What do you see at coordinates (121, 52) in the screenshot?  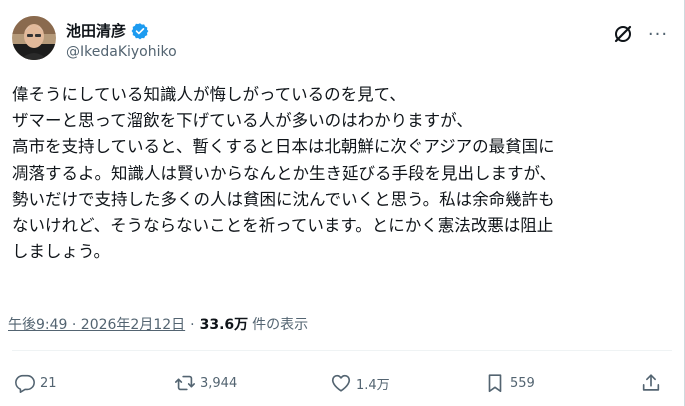 I see `author-handle: @IkedaKiyohiko` at bounding box center [121, 52].